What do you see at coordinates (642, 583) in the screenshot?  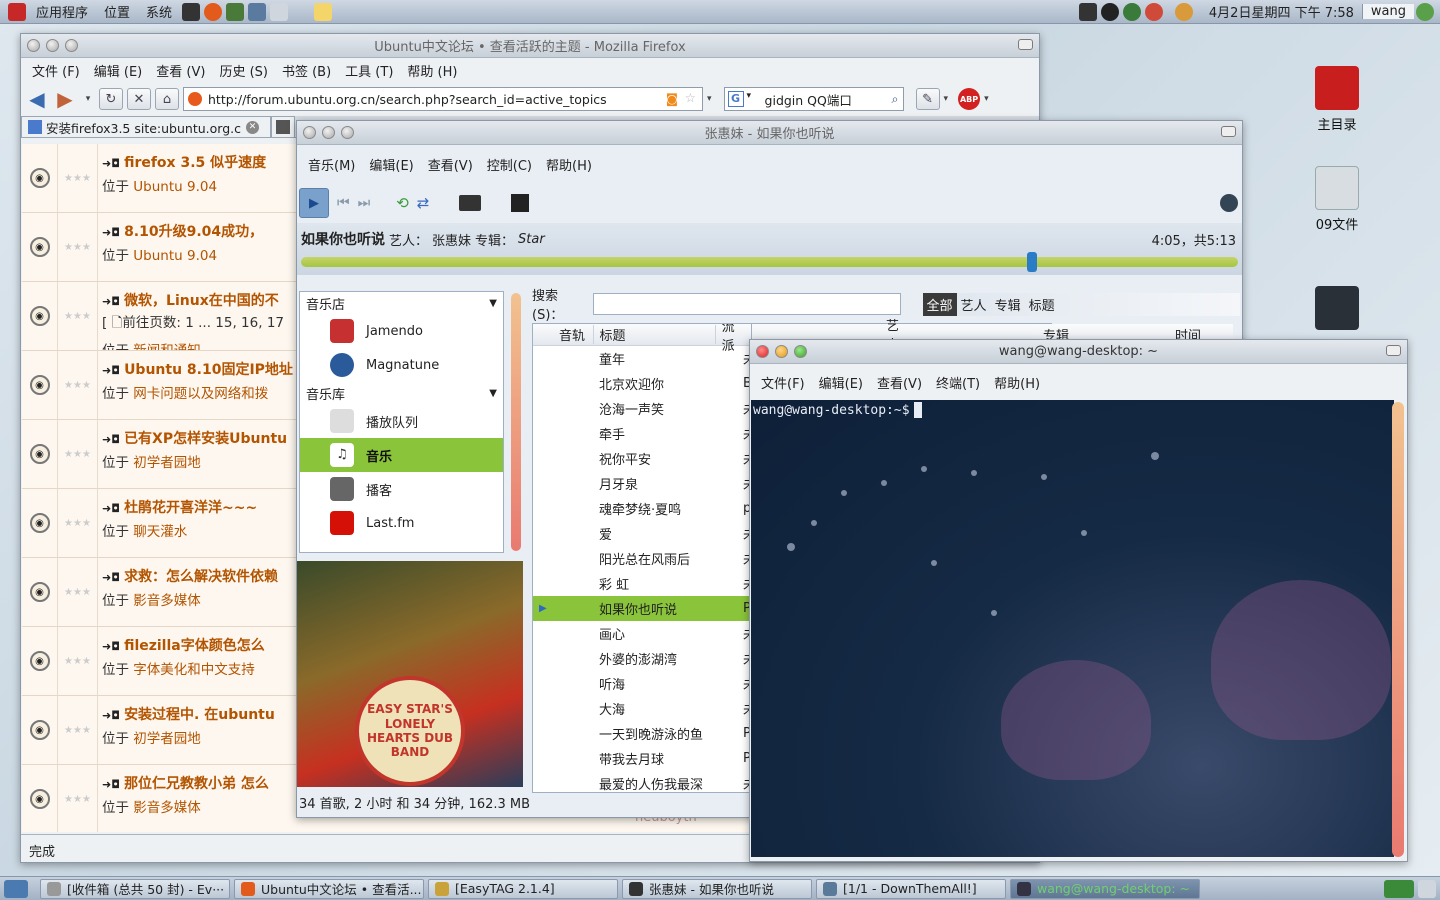 I see `song-row: 彩 虹 未` at bounding box center [642, 583].